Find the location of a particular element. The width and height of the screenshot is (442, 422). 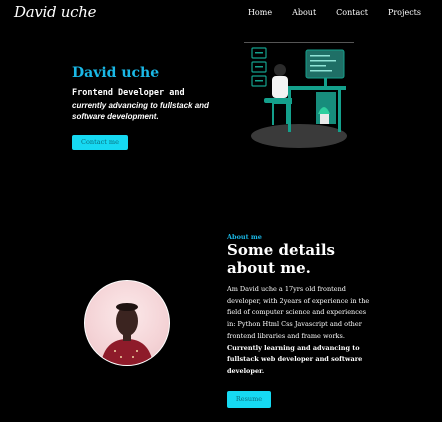

nav-link-home: Home is located at coordinates (260, 12).